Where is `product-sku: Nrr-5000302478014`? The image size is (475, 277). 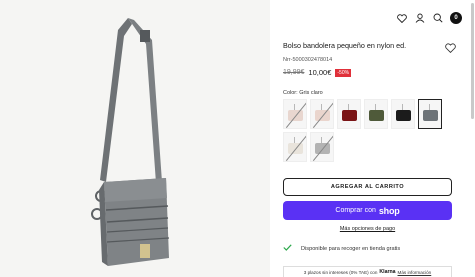
product-sku: Nrr-5000302478014 is located at coordinates (308, 60).